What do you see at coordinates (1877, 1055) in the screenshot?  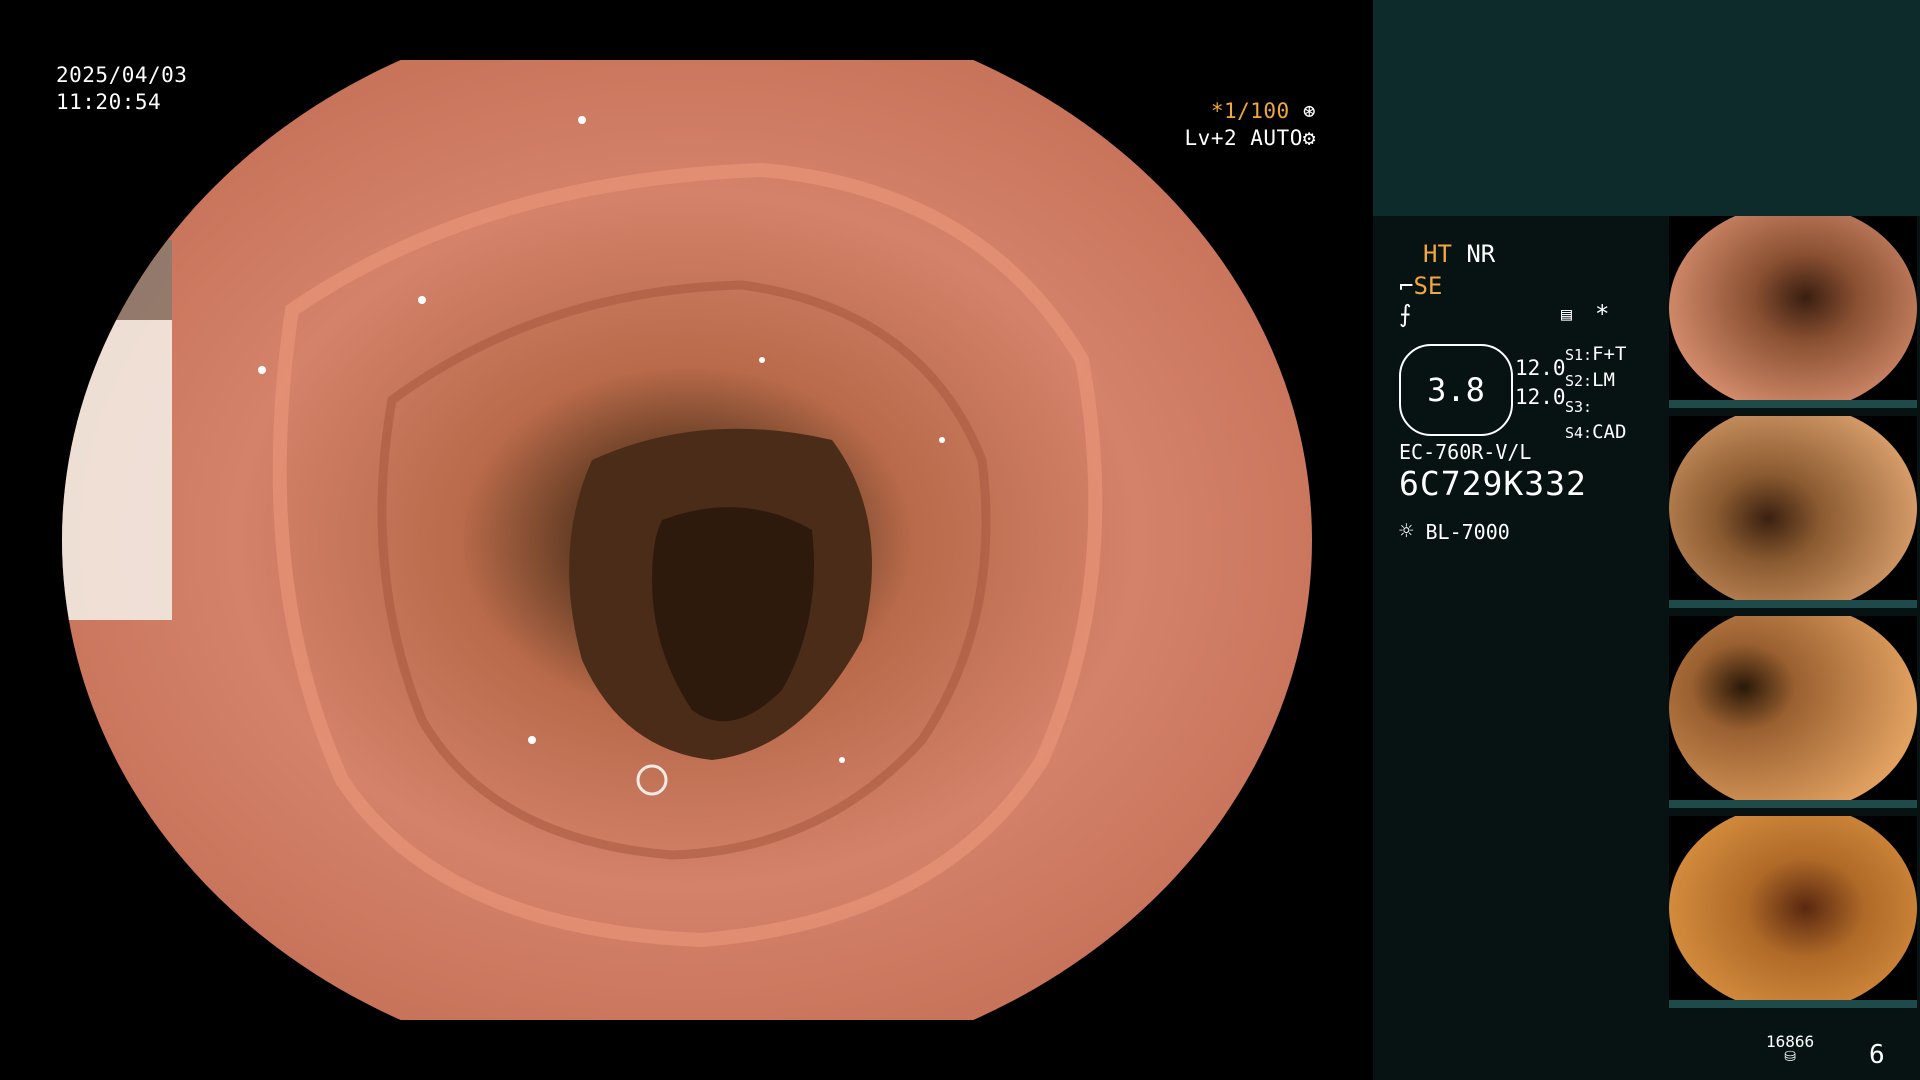 I see `image-count: 6` at bounding box center [1877, 1055].